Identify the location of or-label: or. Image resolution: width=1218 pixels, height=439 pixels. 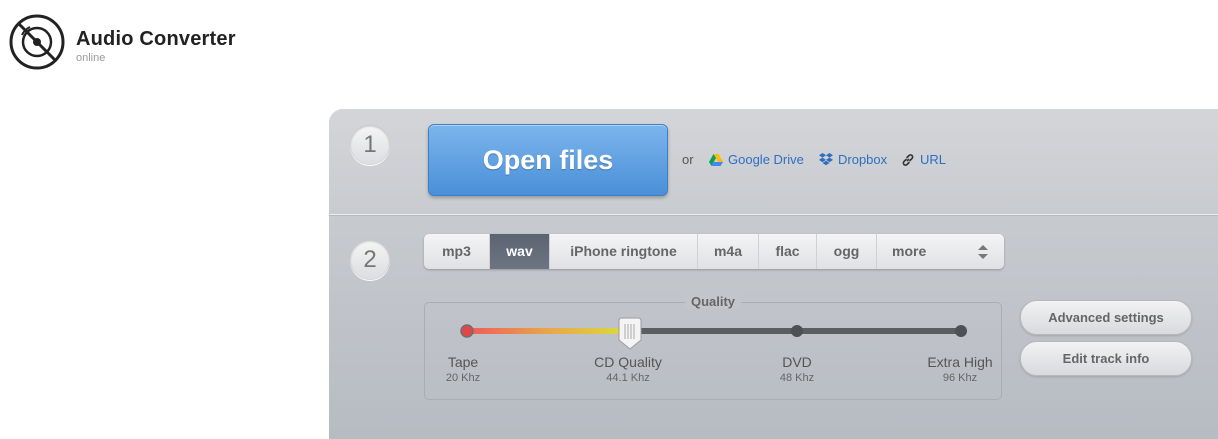
(688, 159).